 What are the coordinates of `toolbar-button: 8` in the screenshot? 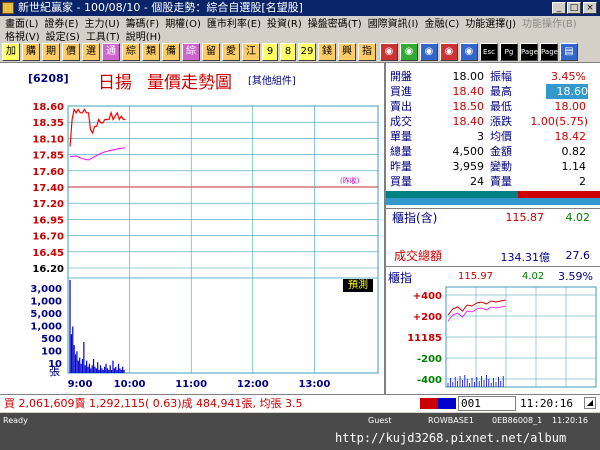 It's located at (288, 52).